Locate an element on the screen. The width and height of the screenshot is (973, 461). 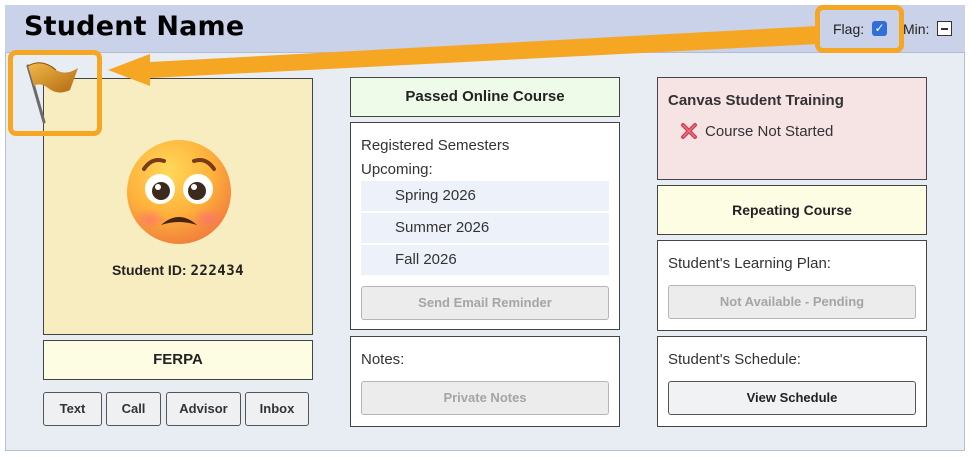
text-button: Text is located at coordinates (72, 409).